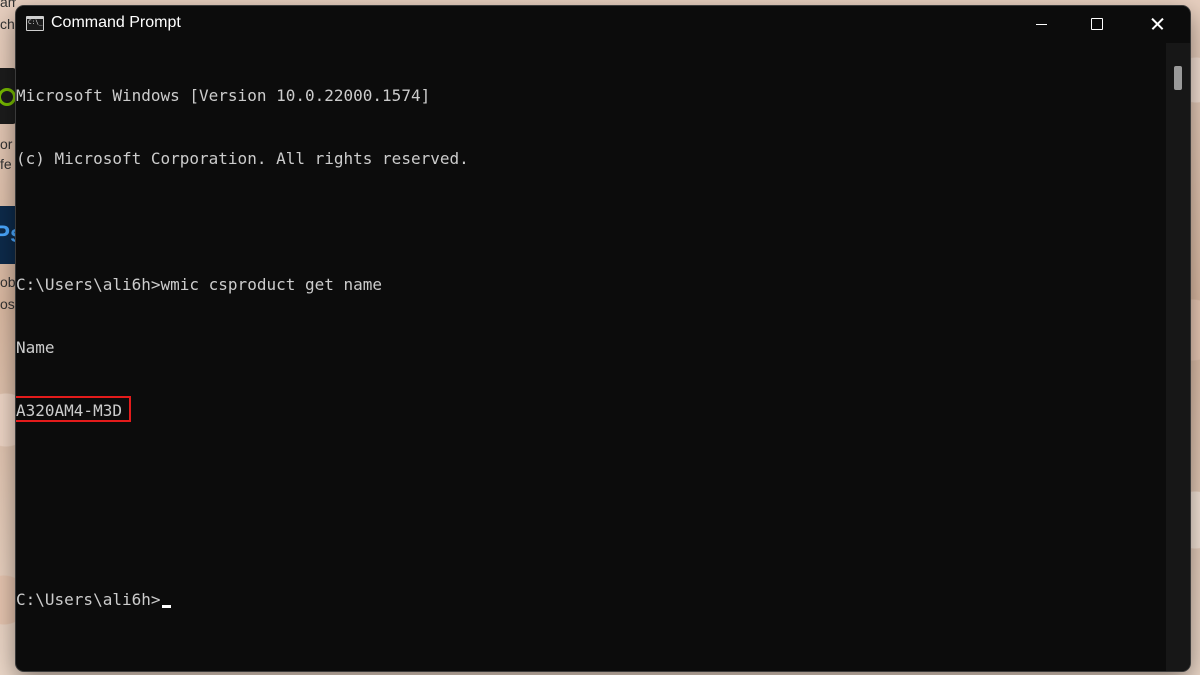  I want to click on scrollbar-thumb, so click(1178, 78).